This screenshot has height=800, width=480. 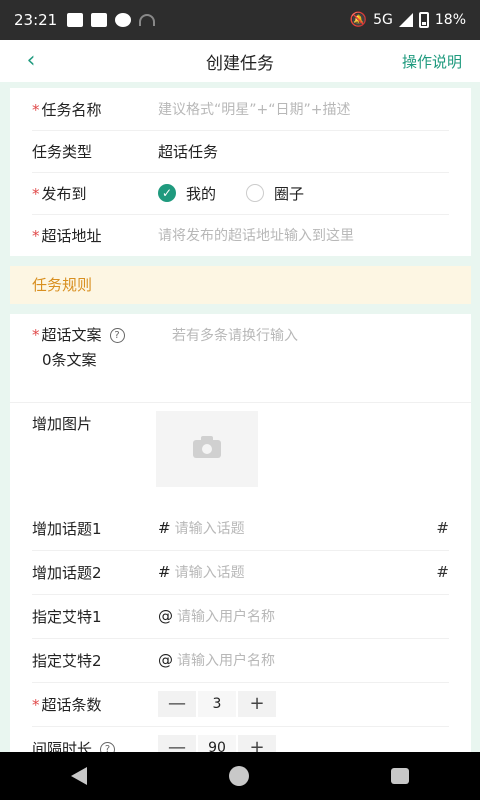 I want to click on decrement-button: —, so click(x=177, y=704).